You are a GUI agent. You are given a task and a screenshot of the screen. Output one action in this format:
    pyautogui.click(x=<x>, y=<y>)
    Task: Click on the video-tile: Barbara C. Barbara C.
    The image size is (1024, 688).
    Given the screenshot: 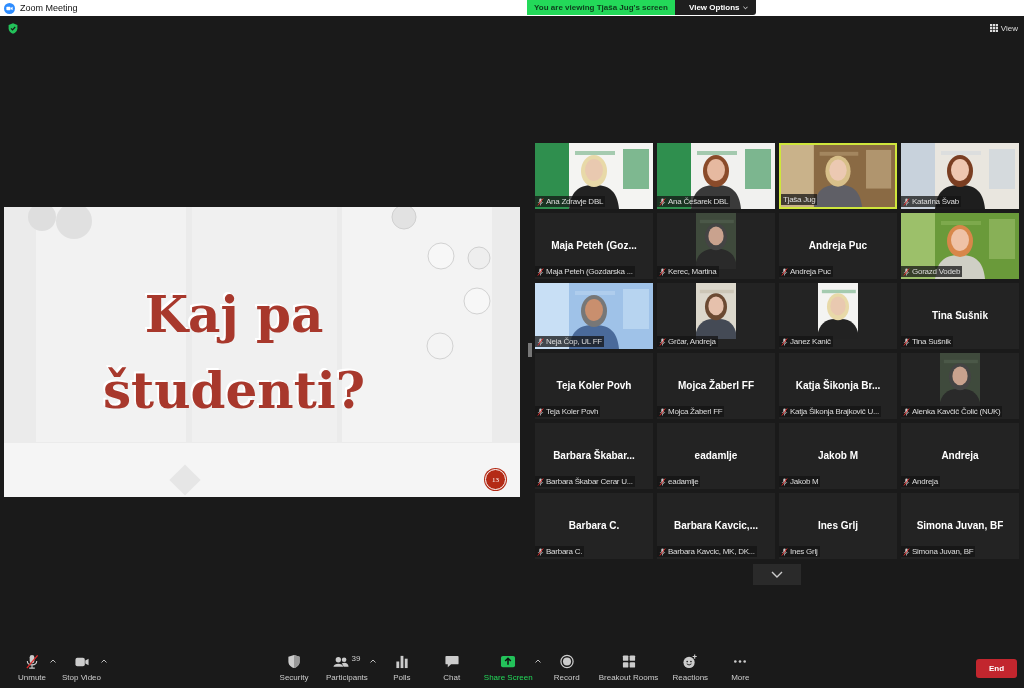 What is the action you would take?
    pyautogui.click(x=594, y=526)
    